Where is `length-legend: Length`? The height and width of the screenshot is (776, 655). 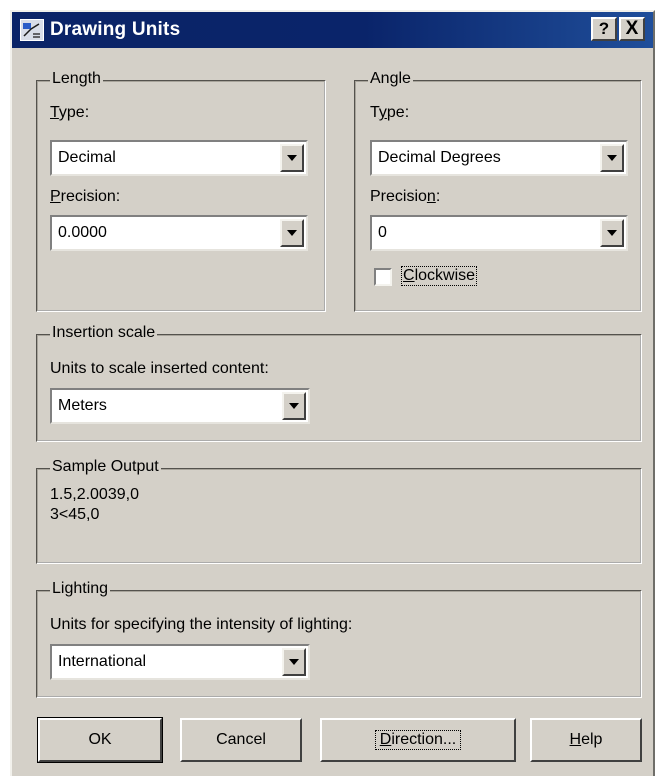
length-legend: Length is located at coordinates (76, 79).